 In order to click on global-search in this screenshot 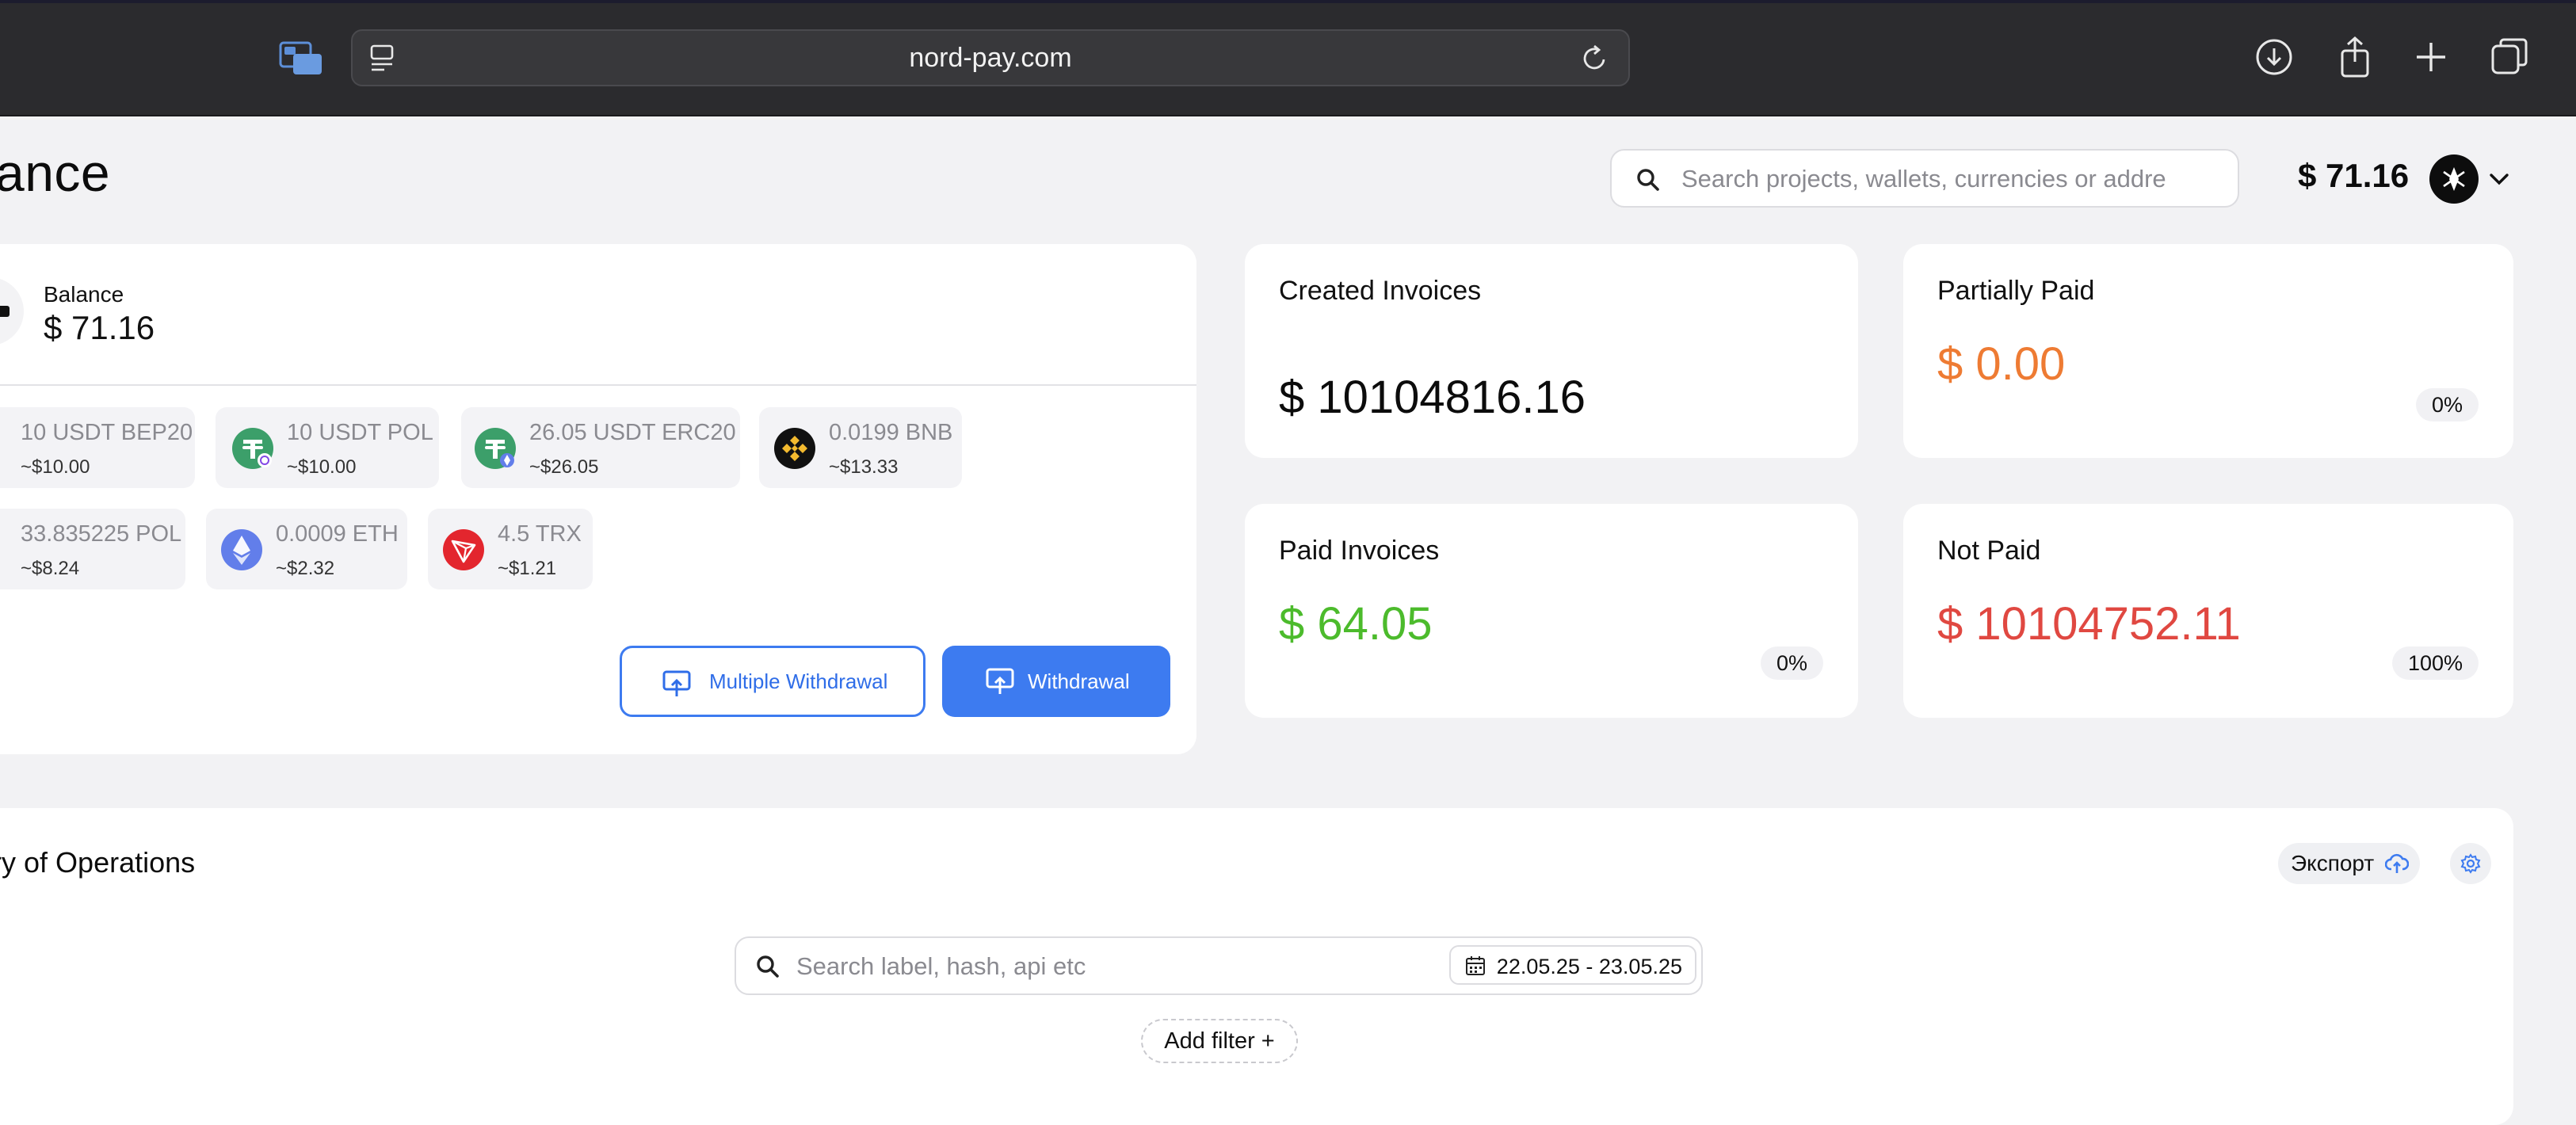, I will do `click(1925, 178)`.